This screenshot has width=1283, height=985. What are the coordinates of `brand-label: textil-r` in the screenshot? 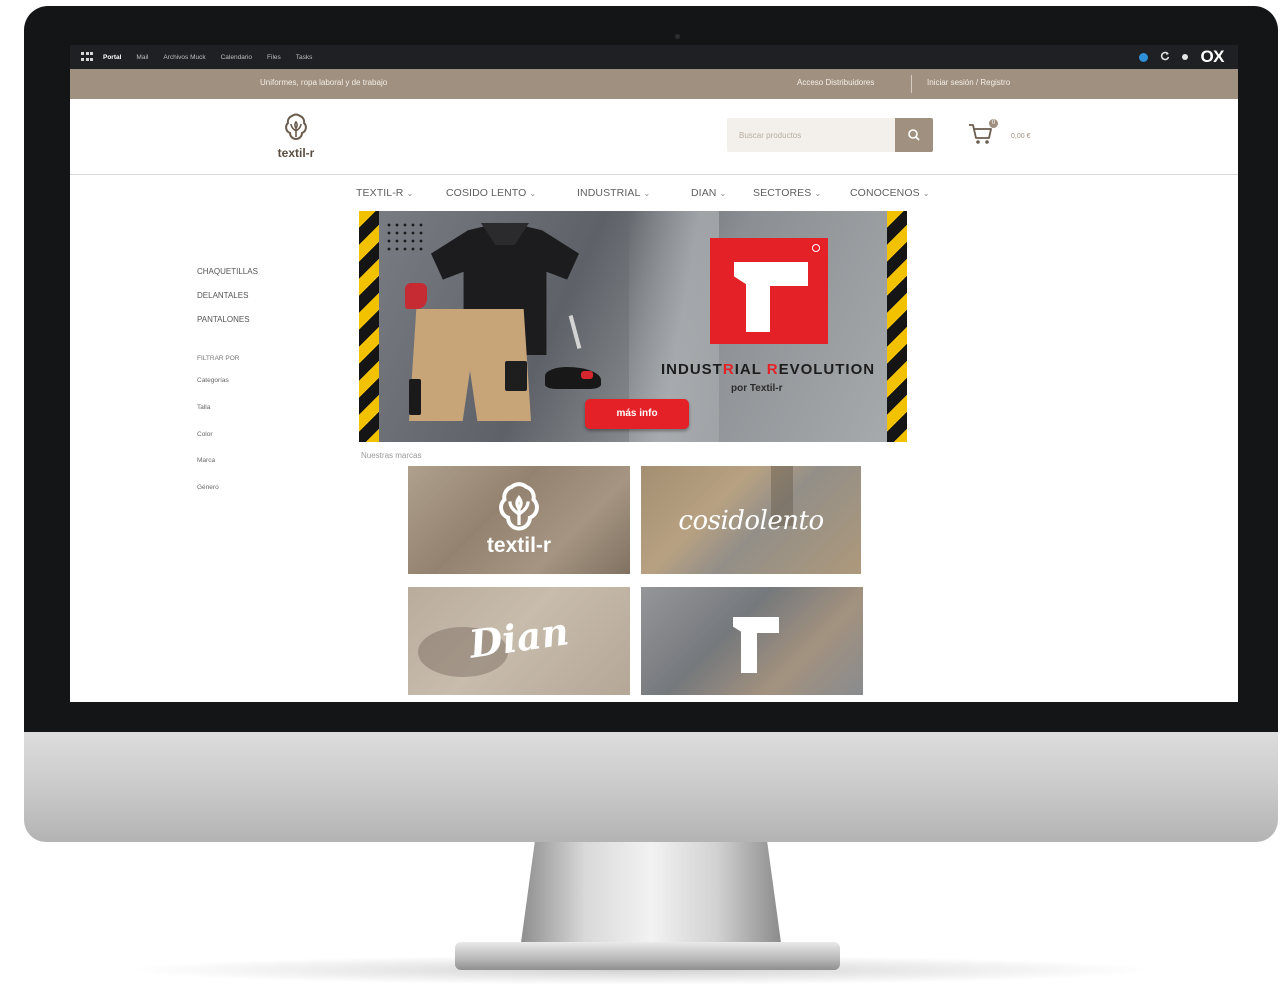 It's located at (519, 545).